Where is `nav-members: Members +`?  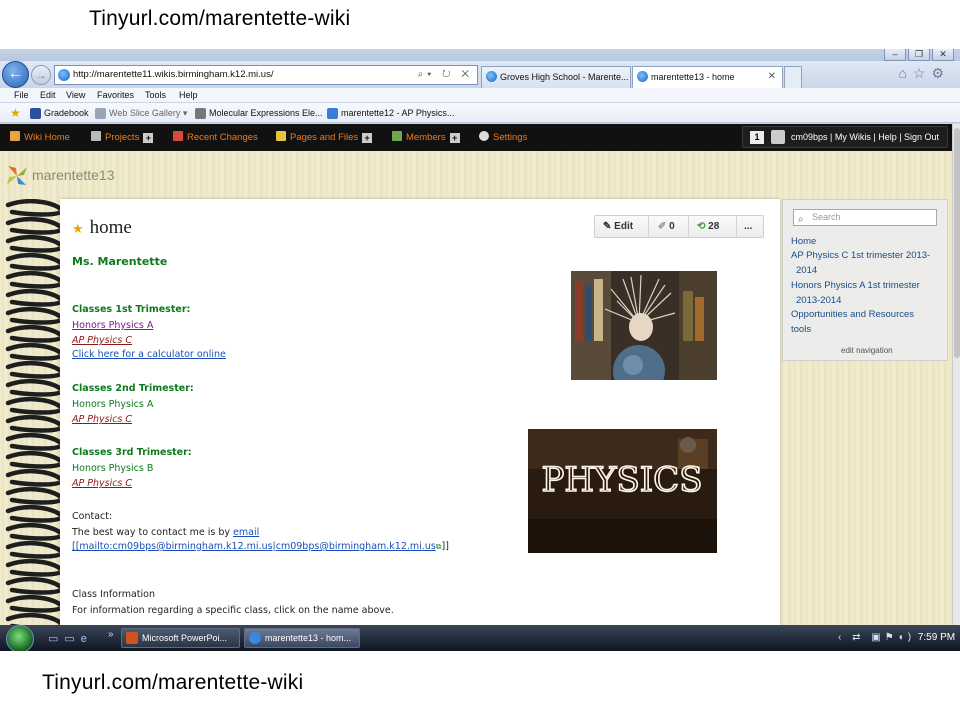
nav-members: Members + is located at coordinates (426, 137).